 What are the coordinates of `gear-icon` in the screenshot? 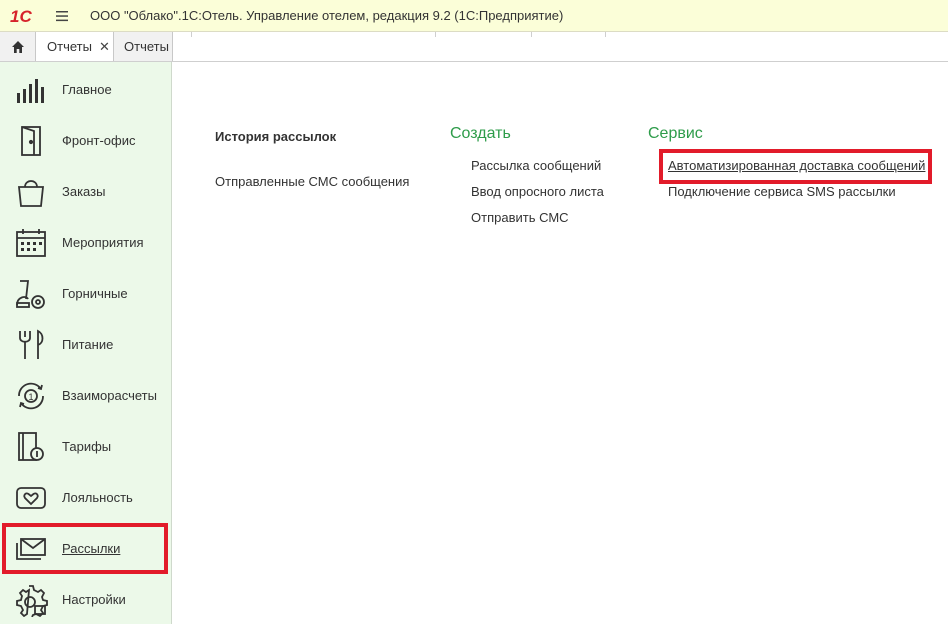 It's located at (31, 600).